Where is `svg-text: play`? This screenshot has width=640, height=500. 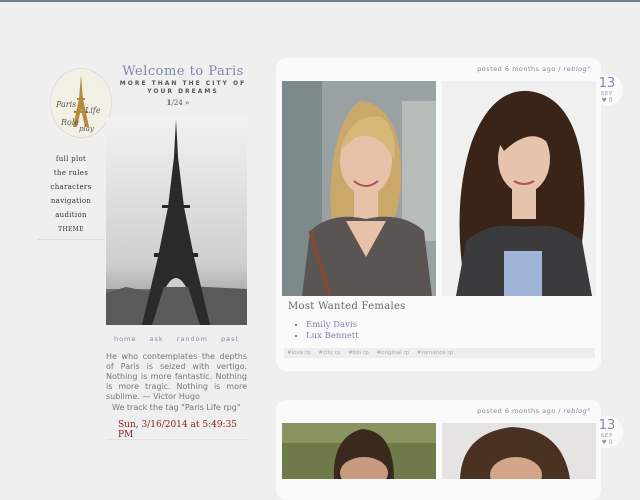
svg-text: play is located at coordinates (87, 129).